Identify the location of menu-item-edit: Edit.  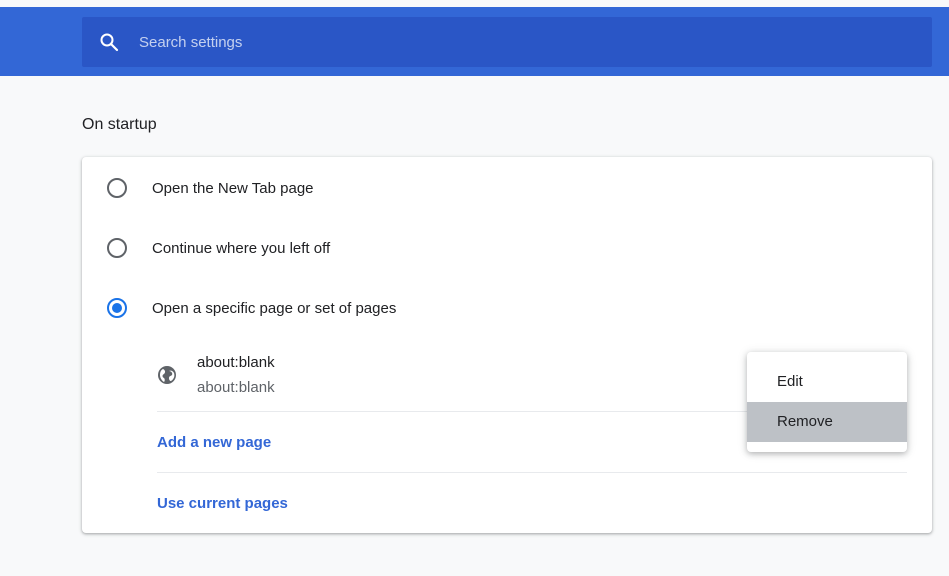
(827, 382).